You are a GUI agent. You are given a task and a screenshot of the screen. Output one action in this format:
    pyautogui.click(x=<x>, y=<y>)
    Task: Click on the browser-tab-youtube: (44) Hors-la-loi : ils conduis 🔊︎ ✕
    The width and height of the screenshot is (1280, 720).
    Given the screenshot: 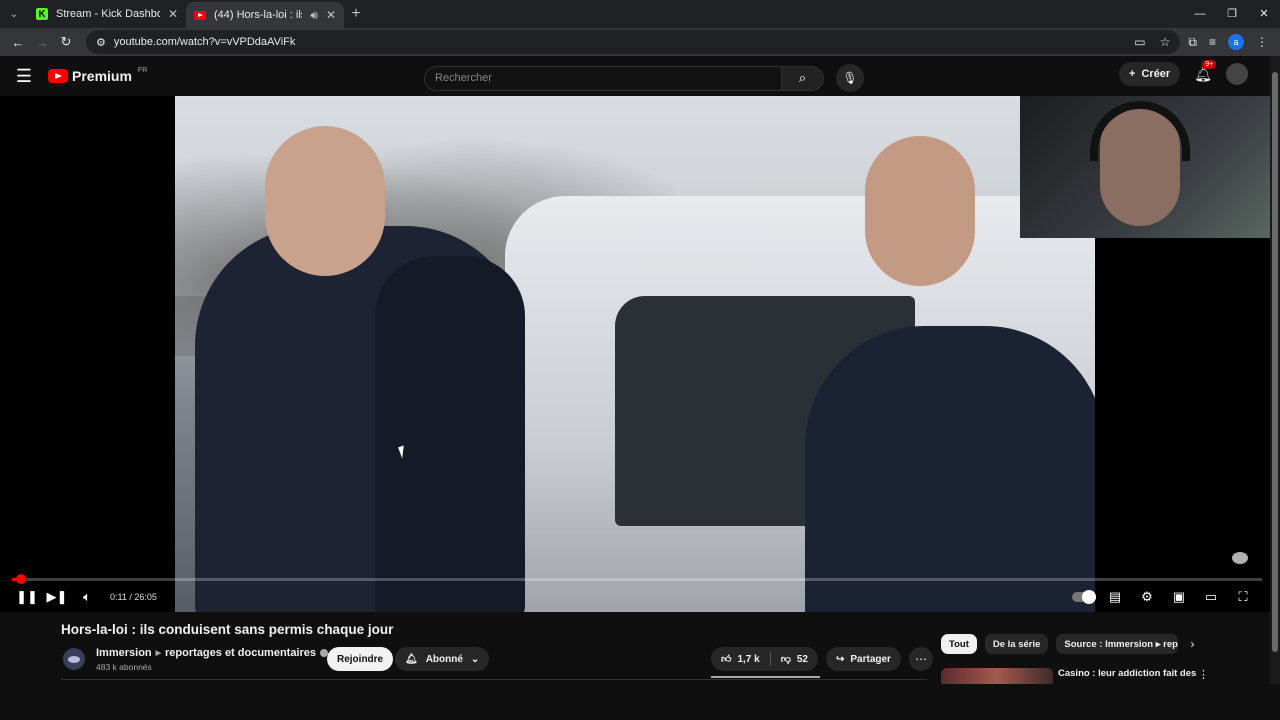 What is the action you would take?
    pyautogui.click(x=265, y=15)
    